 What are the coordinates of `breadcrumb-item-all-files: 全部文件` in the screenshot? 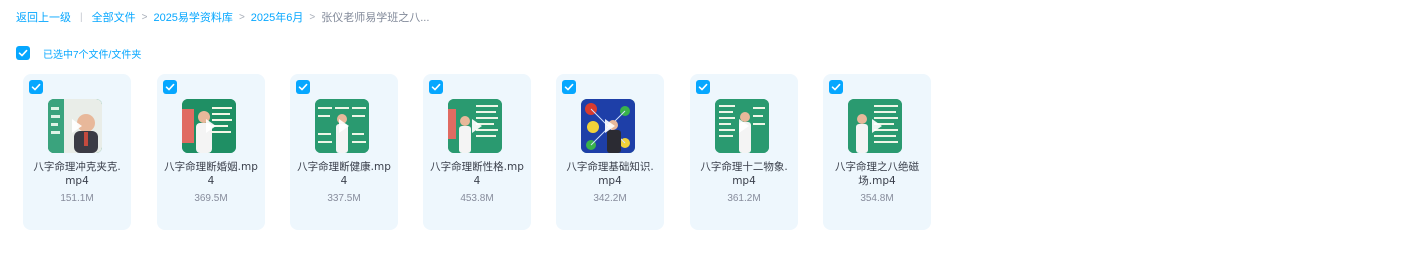 It's located at (114, 17).